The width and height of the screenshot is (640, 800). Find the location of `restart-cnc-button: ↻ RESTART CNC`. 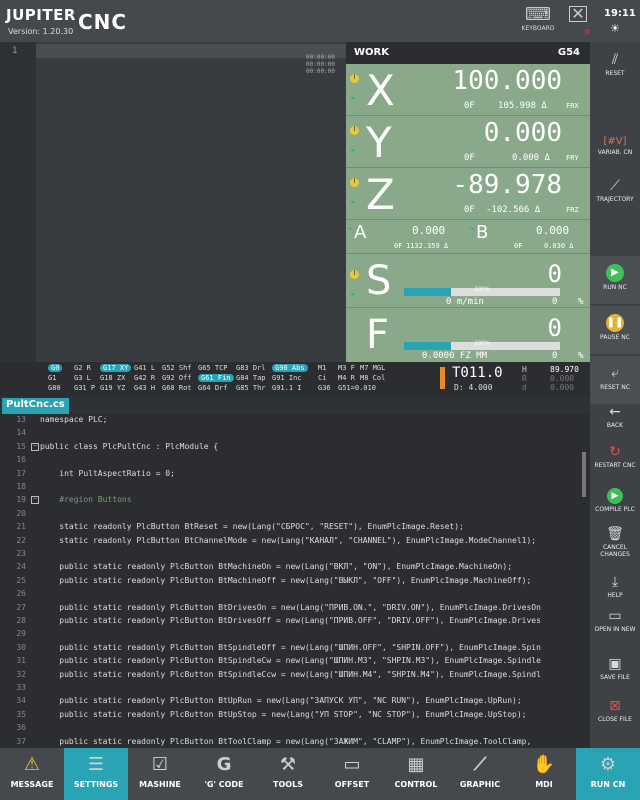

restart-cnc-button: ↻ RESTART CNC is located at coordinates (615, 456).